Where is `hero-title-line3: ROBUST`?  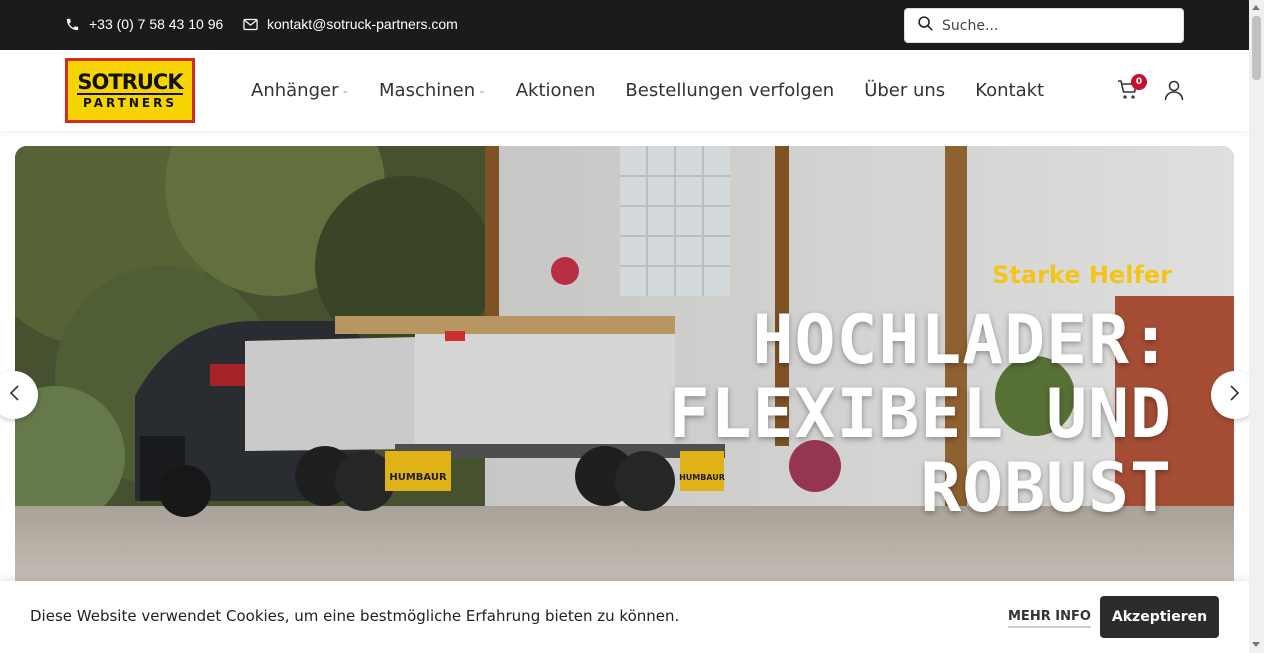
hero-title-line3: ROBUST is located at coordinates (1046, 488).